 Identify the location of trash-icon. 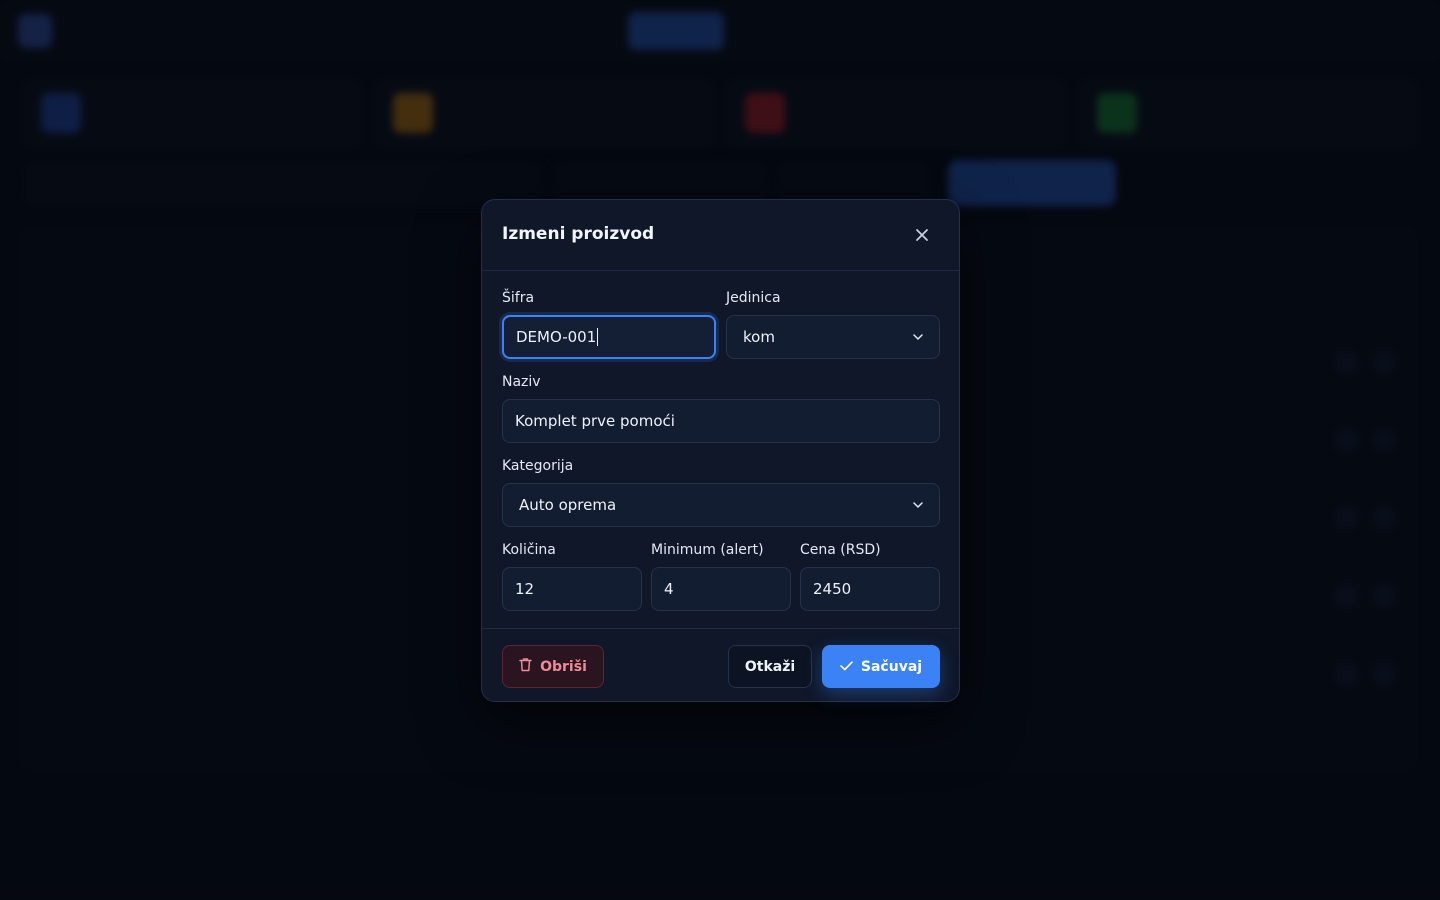
(525, 666).